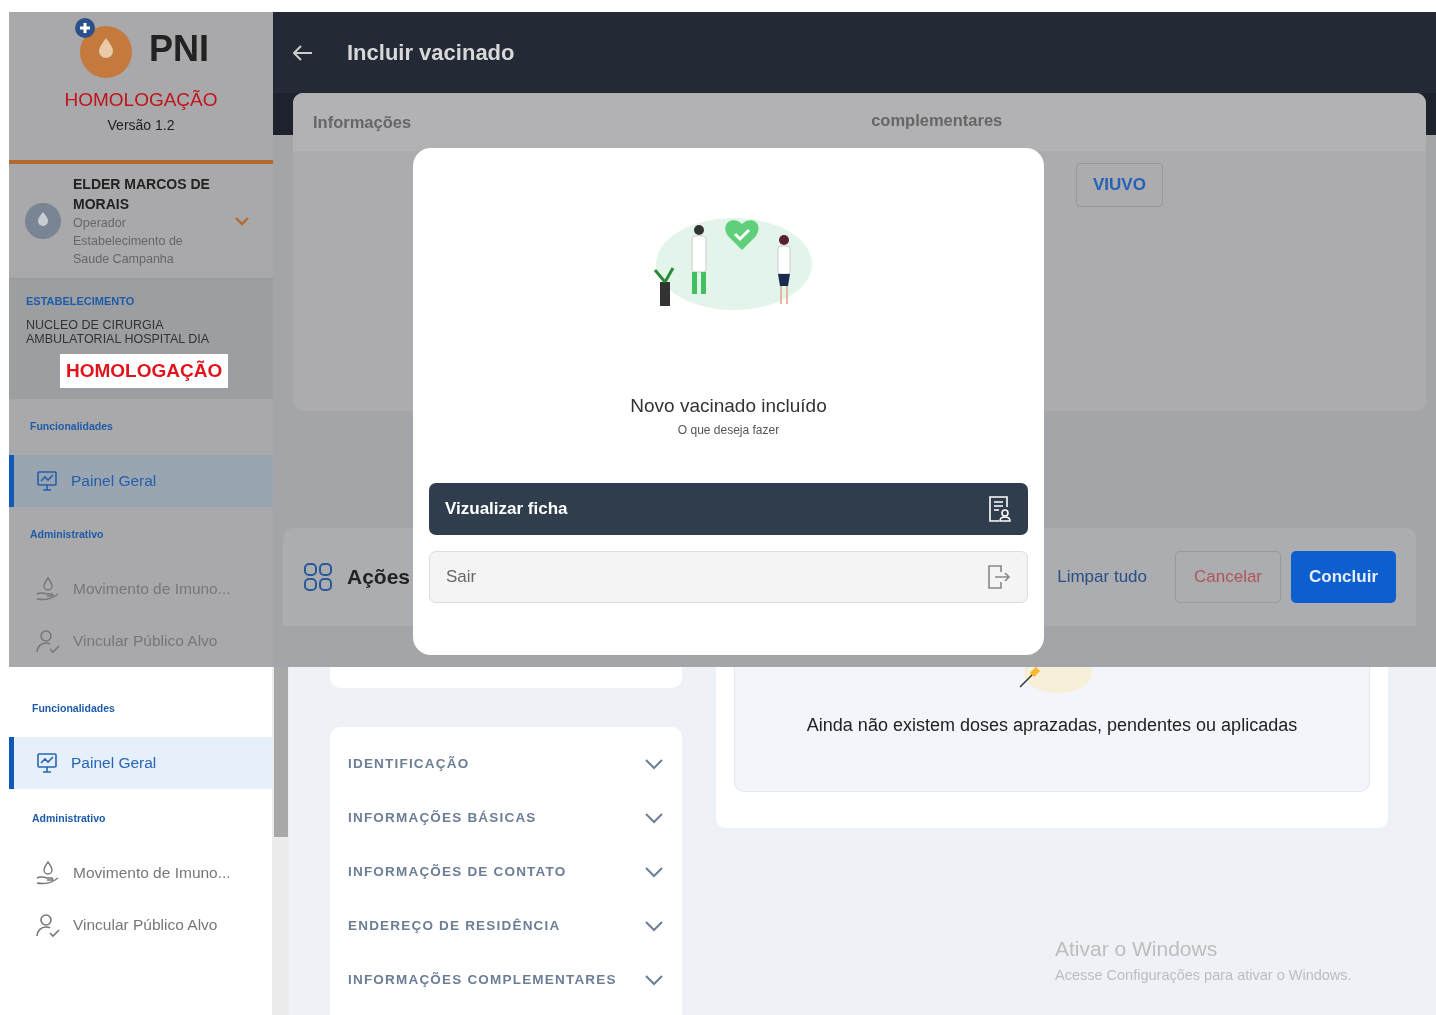 The width and height of the screenshot is (1436, 1015). I want to click on dialog-title: Novo vacinado incluído, so click(728, 406).